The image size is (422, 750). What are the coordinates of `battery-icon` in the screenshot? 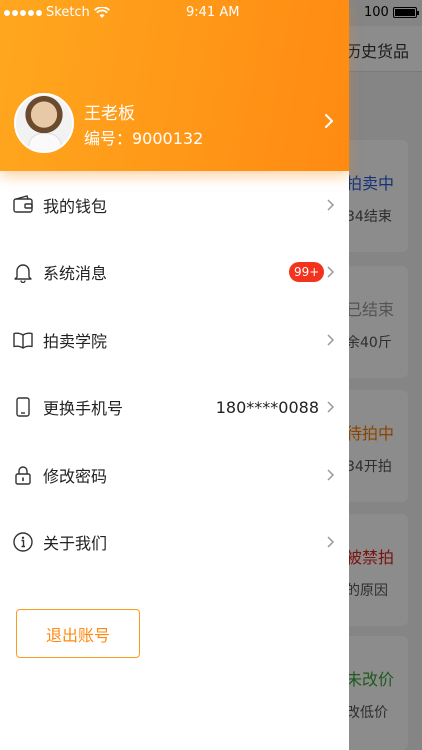 It's located at (405, 12).